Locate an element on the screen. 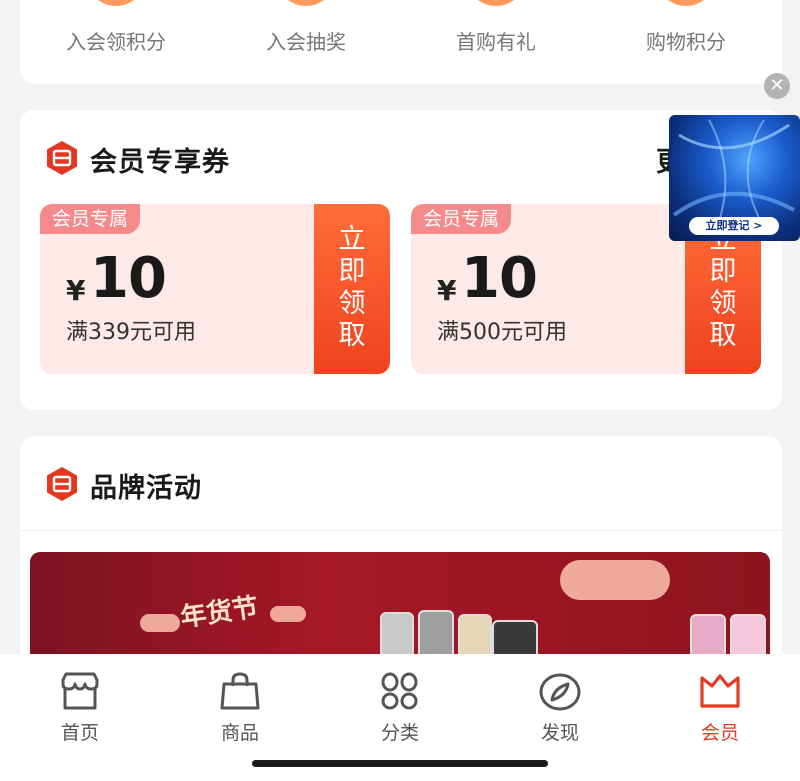  bag-icon is located at coordinates (240, 691).